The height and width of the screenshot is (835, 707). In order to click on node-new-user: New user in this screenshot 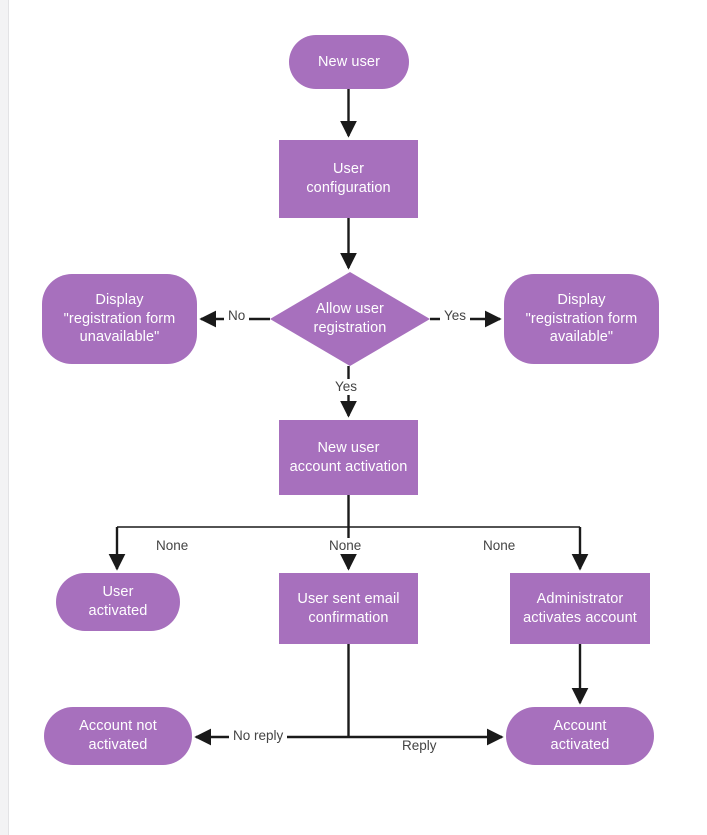, I will do `click(349, 62)`.